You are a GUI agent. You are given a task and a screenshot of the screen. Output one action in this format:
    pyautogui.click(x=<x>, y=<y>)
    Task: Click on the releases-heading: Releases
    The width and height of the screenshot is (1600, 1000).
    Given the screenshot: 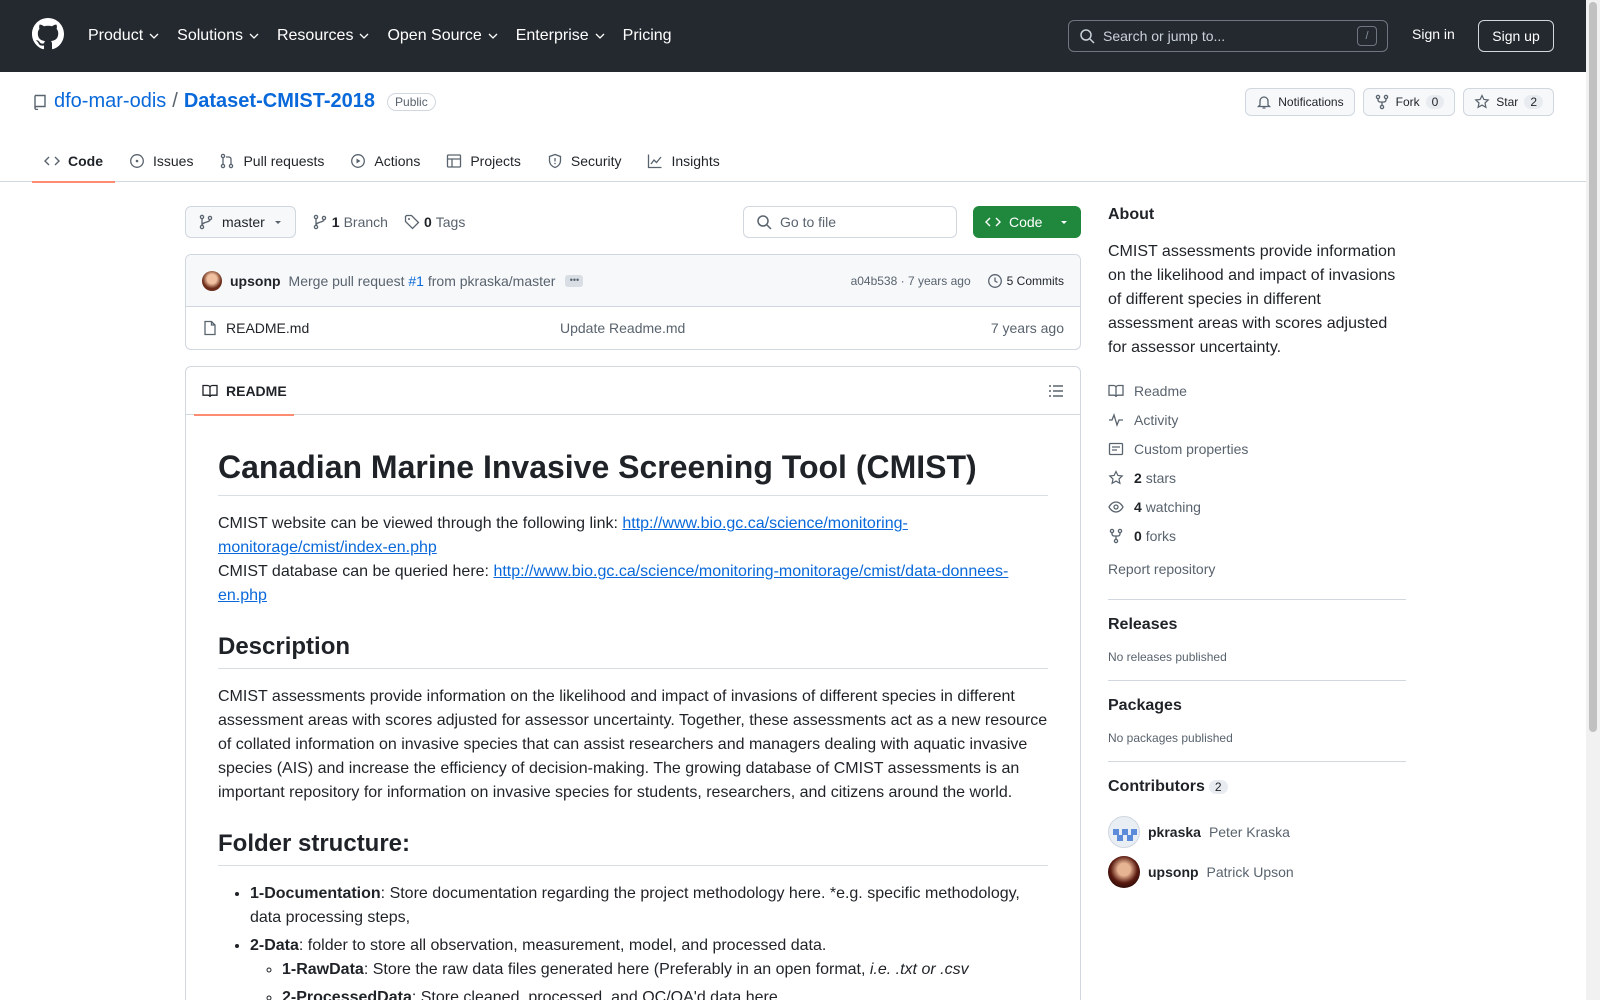 What is the action you would take?
    pyautogui.click(x=1257, y=625)
    